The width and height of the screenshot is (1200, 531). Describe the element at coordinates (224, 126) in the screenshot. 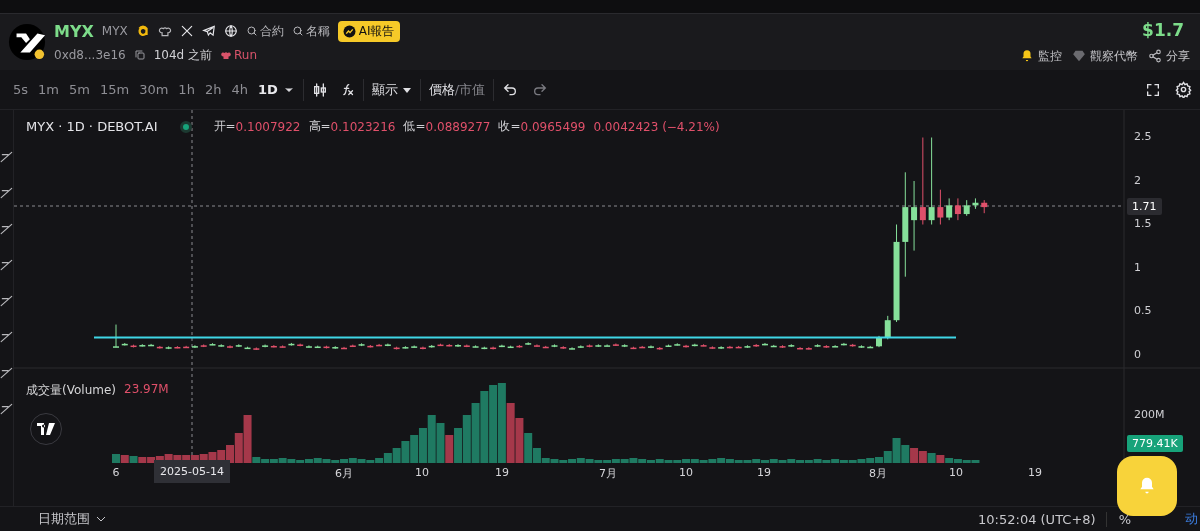

I see `ohlc-label: 开=` at that location.